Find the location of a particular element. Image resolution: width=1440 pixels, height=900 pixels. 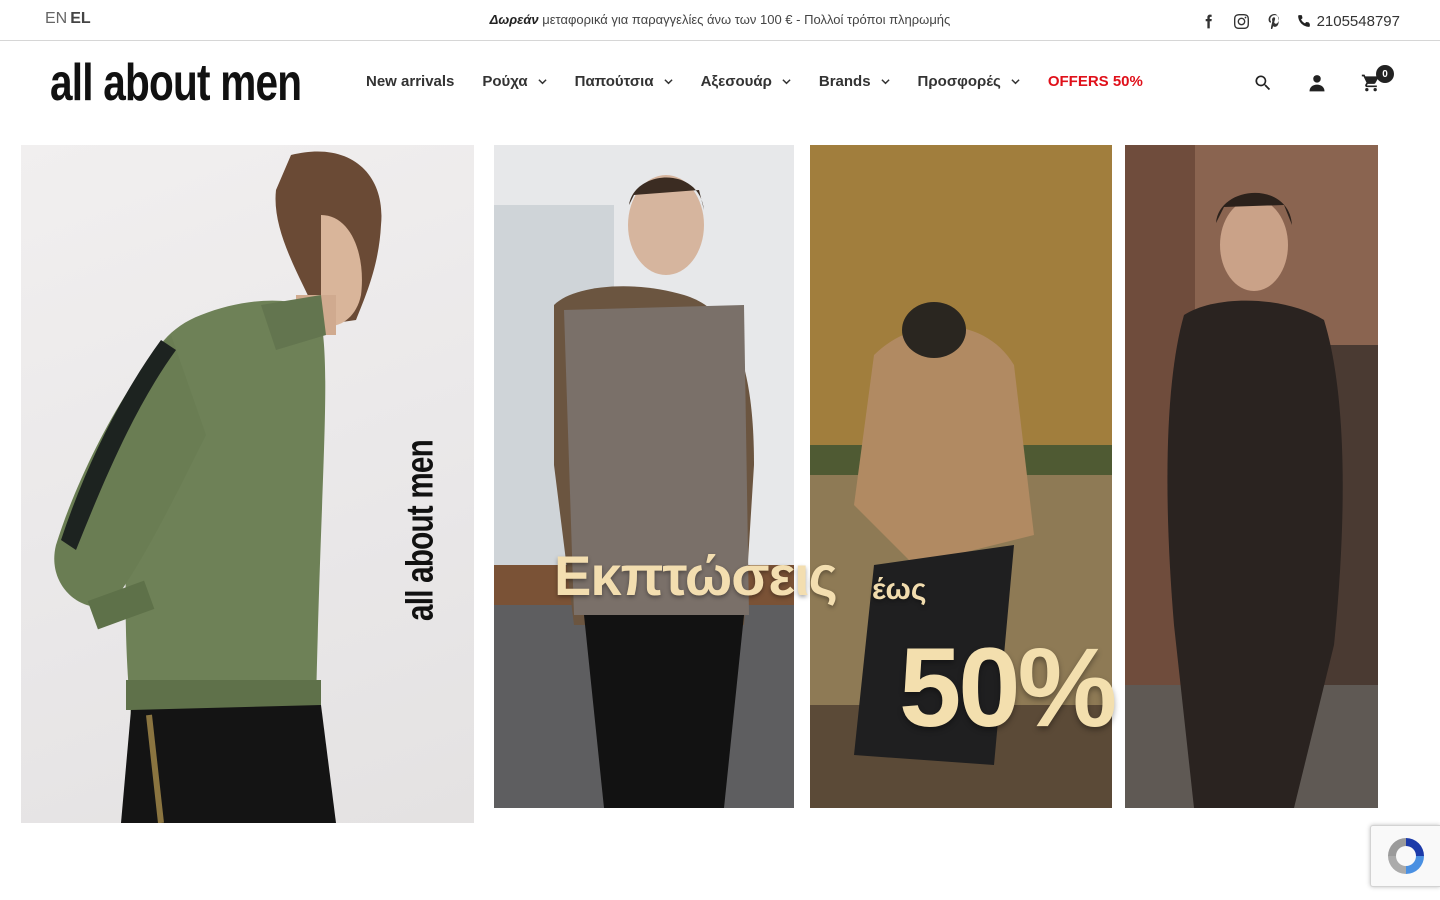

social-links: 2105548797 is located at coordinates (1296, 21).